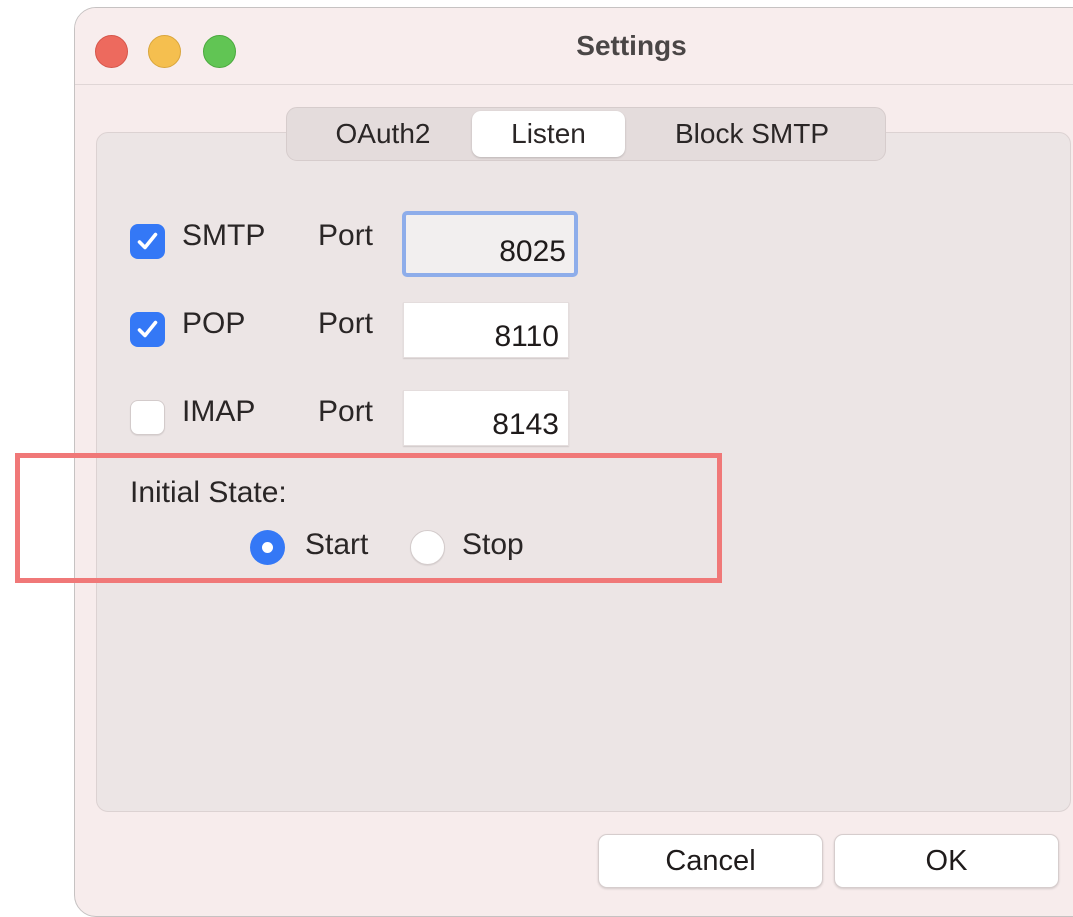 Image resolution: width=1073 pixels, height=917 pixels. I want to click on tab-bar: OAuth2 Listen Block SMTP, so click(586, 134).